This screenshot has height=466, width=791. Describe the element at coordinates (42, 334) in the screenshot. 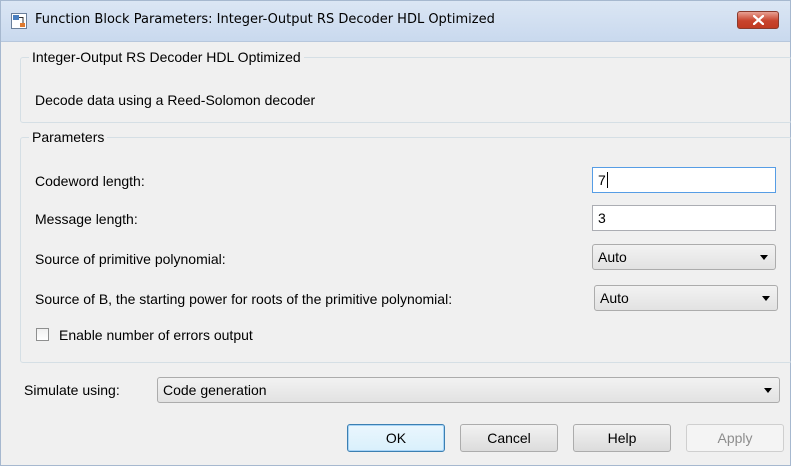

I see `errors-output-checkbox` at that location.